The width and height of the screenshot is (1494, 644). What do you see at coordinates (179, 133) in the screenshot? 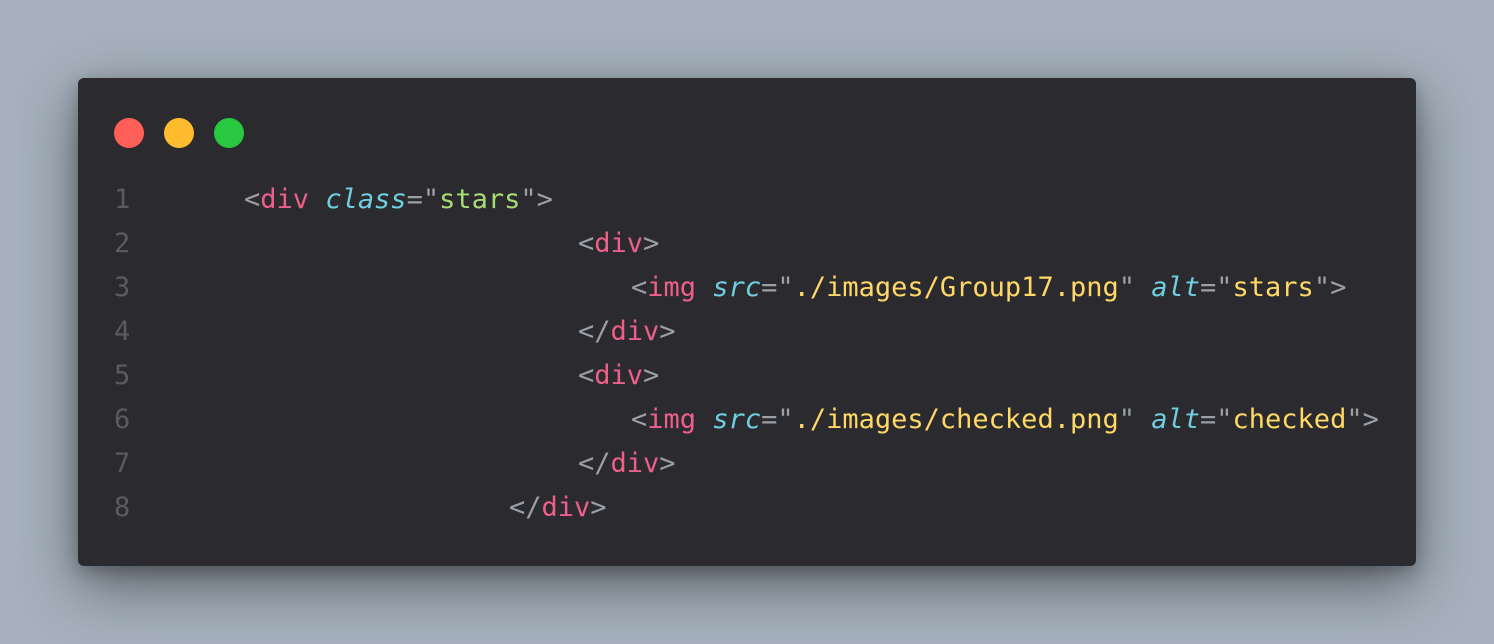
I see `minimize-button-icon` at bounding box center [179, 133].